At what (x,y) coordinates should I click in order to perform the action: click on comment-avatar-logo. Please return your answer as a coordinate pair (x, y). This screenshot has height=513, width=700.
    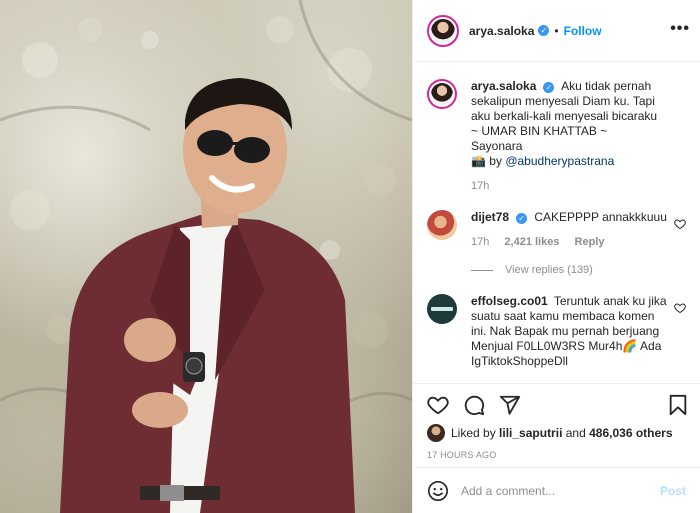
    Looking at the image, I should click on (442, 309).